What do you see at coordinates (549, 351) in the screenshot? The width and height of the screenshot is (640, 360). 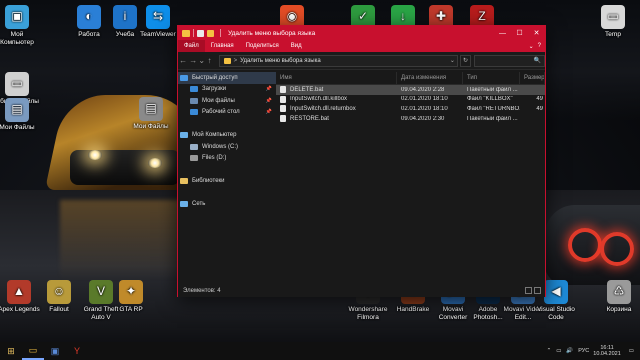 I see `tray-overflow-icon: ⌃` at bounding box center [549, 351].